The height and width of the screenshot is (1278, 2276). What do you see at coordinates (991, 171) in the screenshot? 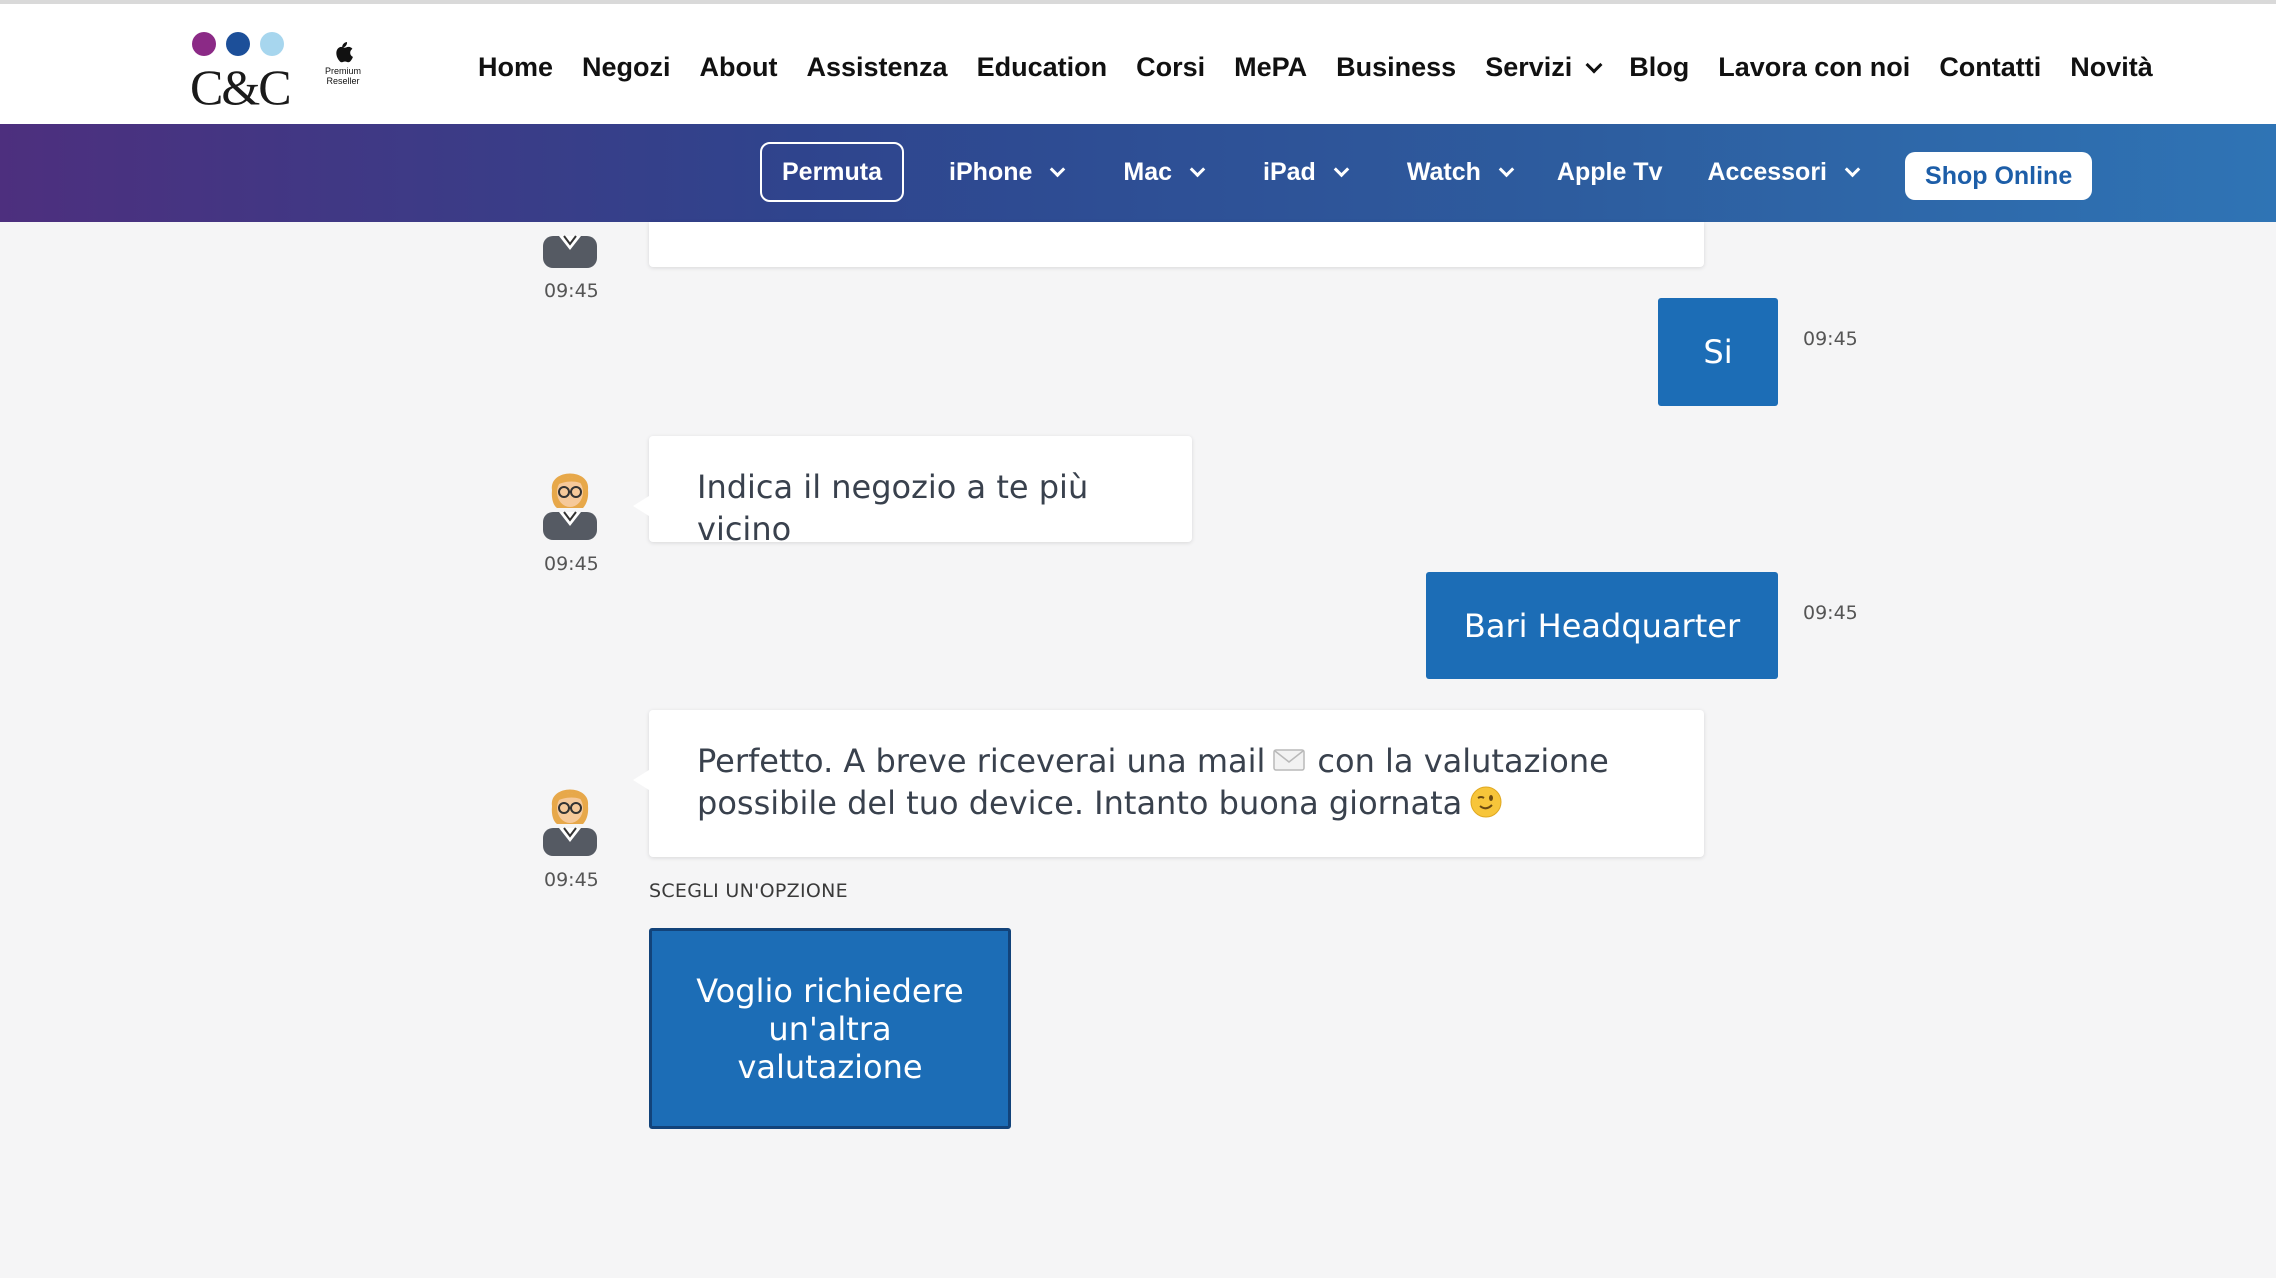
I see `subnav-iphone-label: iPhone` at bounding box center [991, 171].